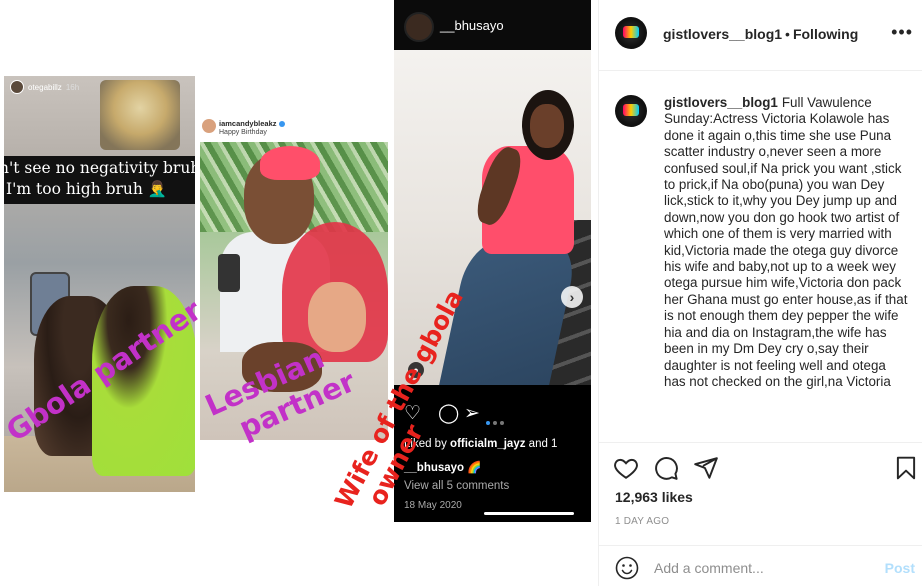 Image resolution: width=922 pixels, height=588 pixels. What do you see at coordinates (722, 34) in the screenshot?
I see `header-username: gistlovers__blog1` at bounding box center [722, 34].